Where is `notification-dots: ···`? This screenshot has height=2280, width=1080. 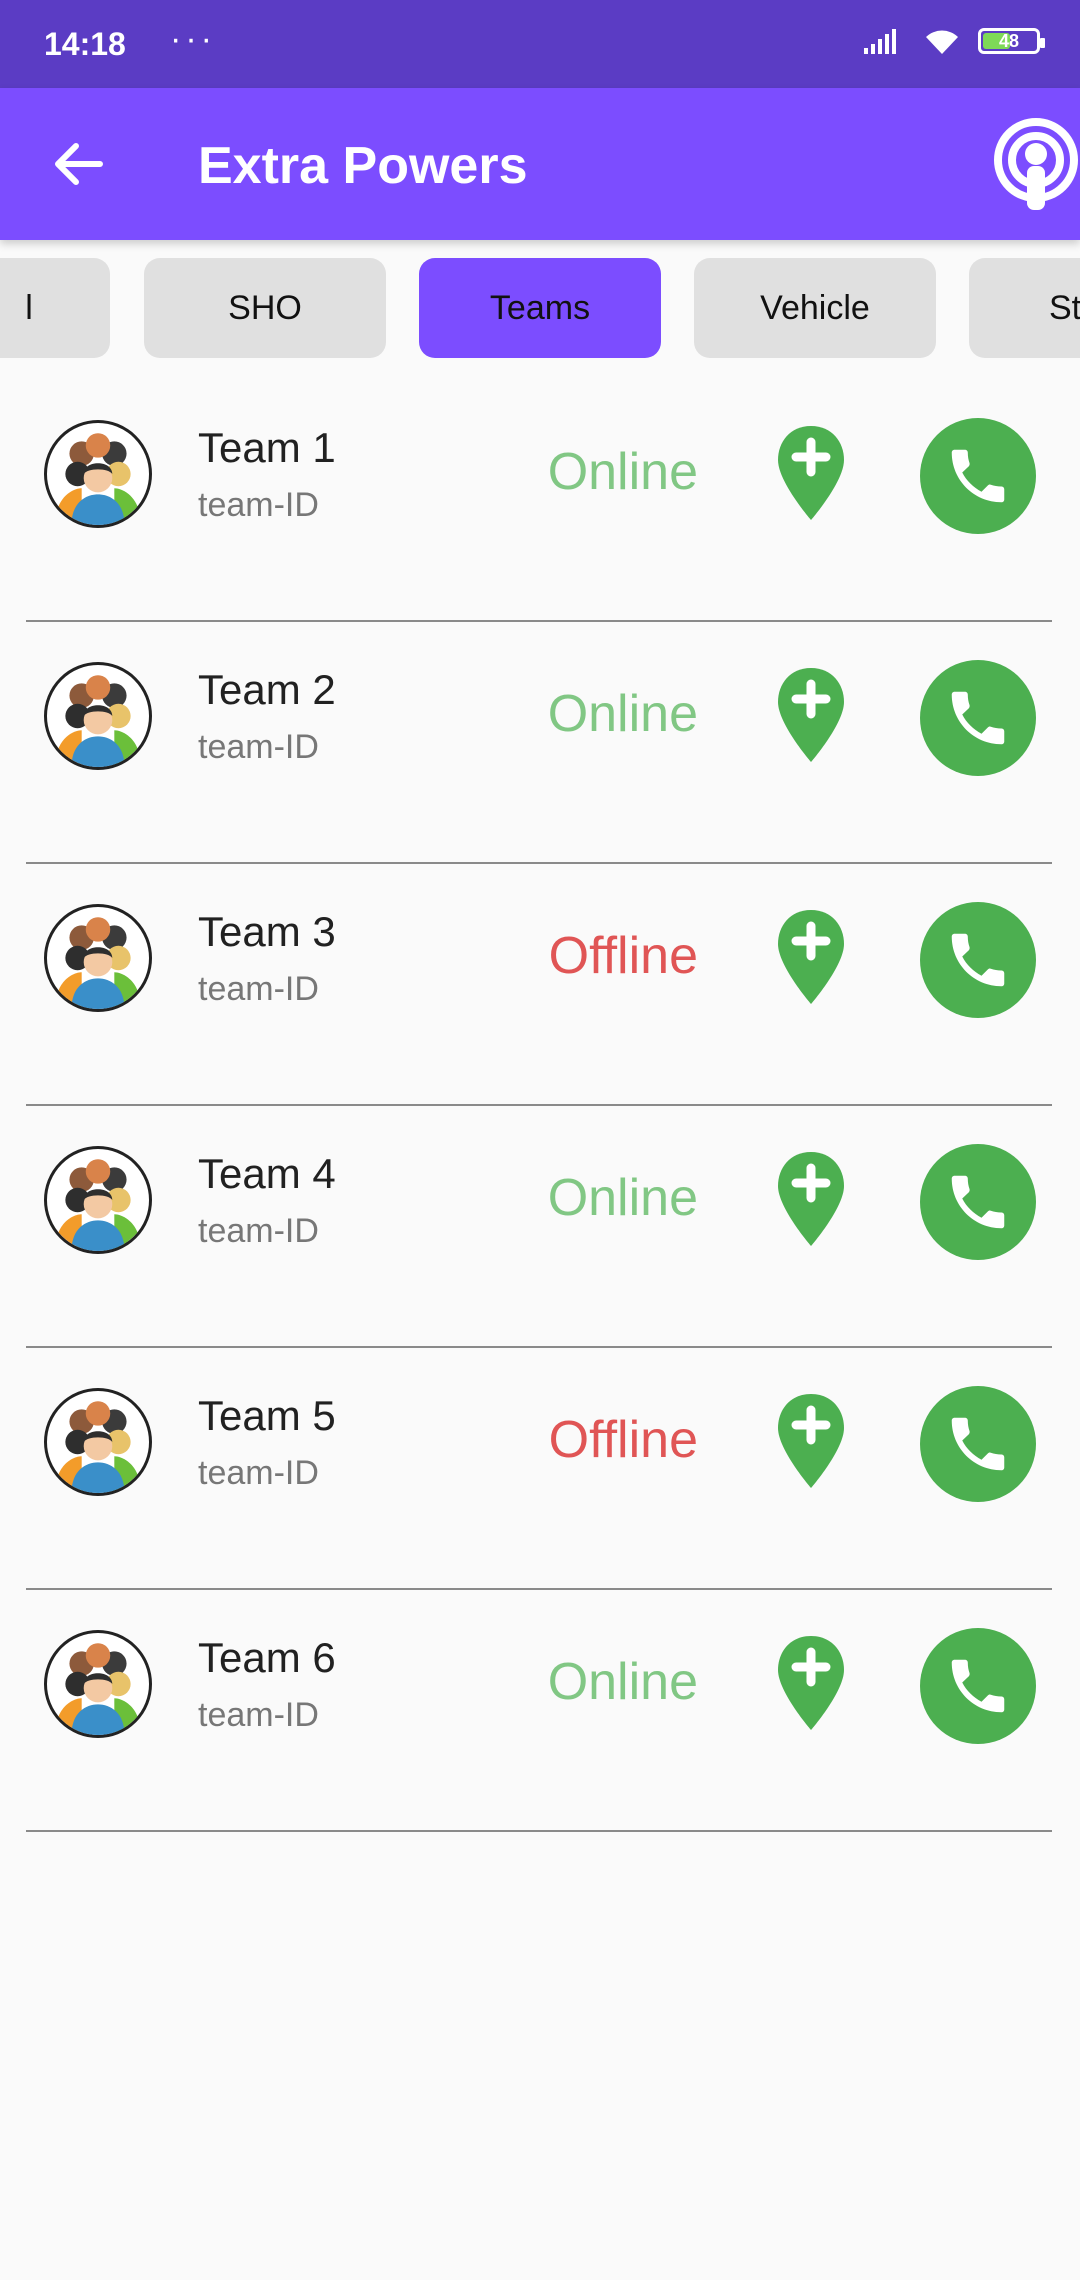 notification-dots: ··· is located at coordinates (193, 39).